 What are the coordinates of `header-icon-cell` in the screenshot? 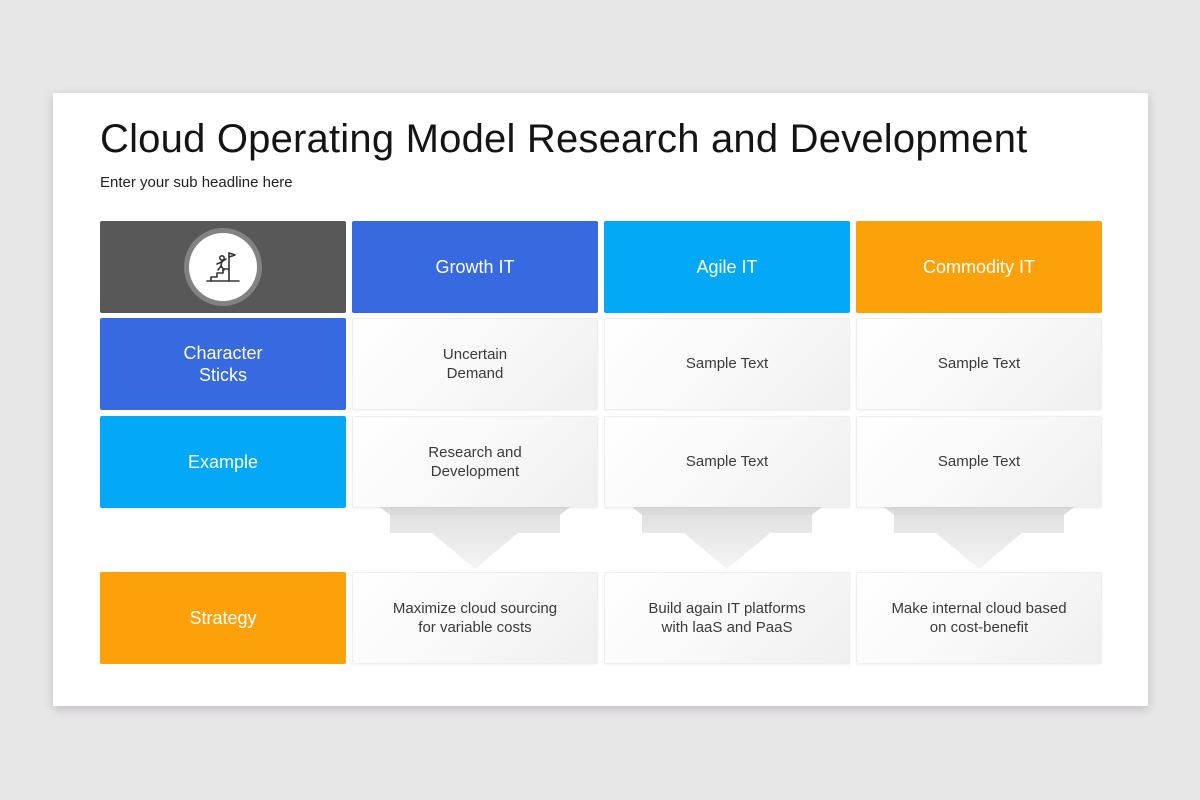 It's located at (223, 267).